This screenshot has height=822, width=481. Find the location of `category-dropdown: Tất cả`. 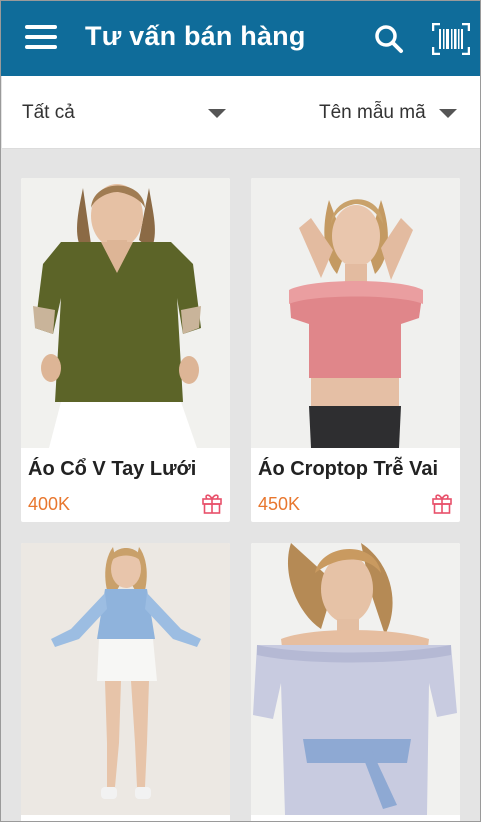

category-dropdown: Tất cả is located at coordinates (125, 113).